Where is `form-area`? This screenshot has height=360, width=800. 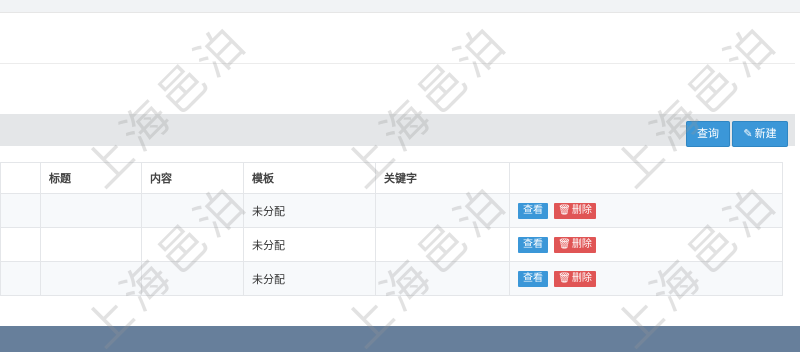
form-area is located at coordinates (397, 38).